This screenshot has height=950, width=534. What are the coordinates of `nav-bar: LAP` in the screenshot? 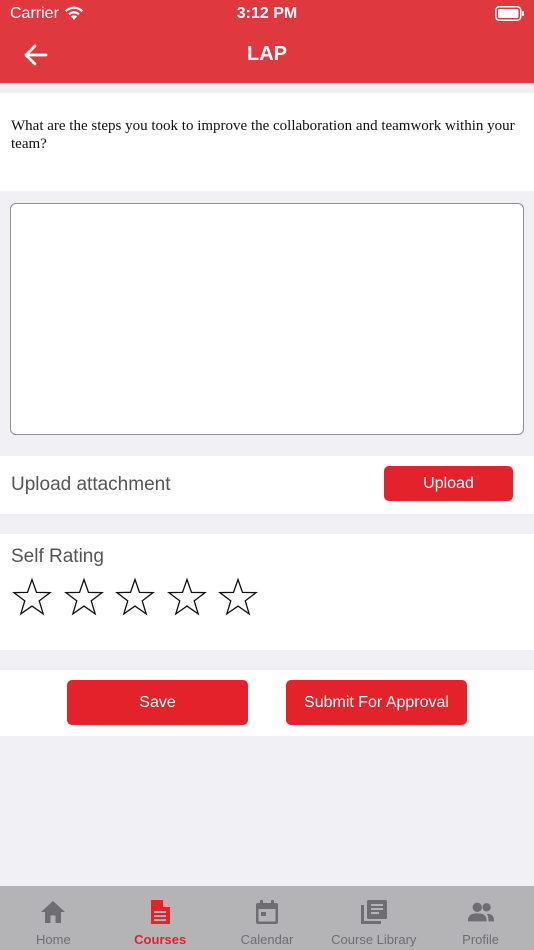 It's located at (267, 56).